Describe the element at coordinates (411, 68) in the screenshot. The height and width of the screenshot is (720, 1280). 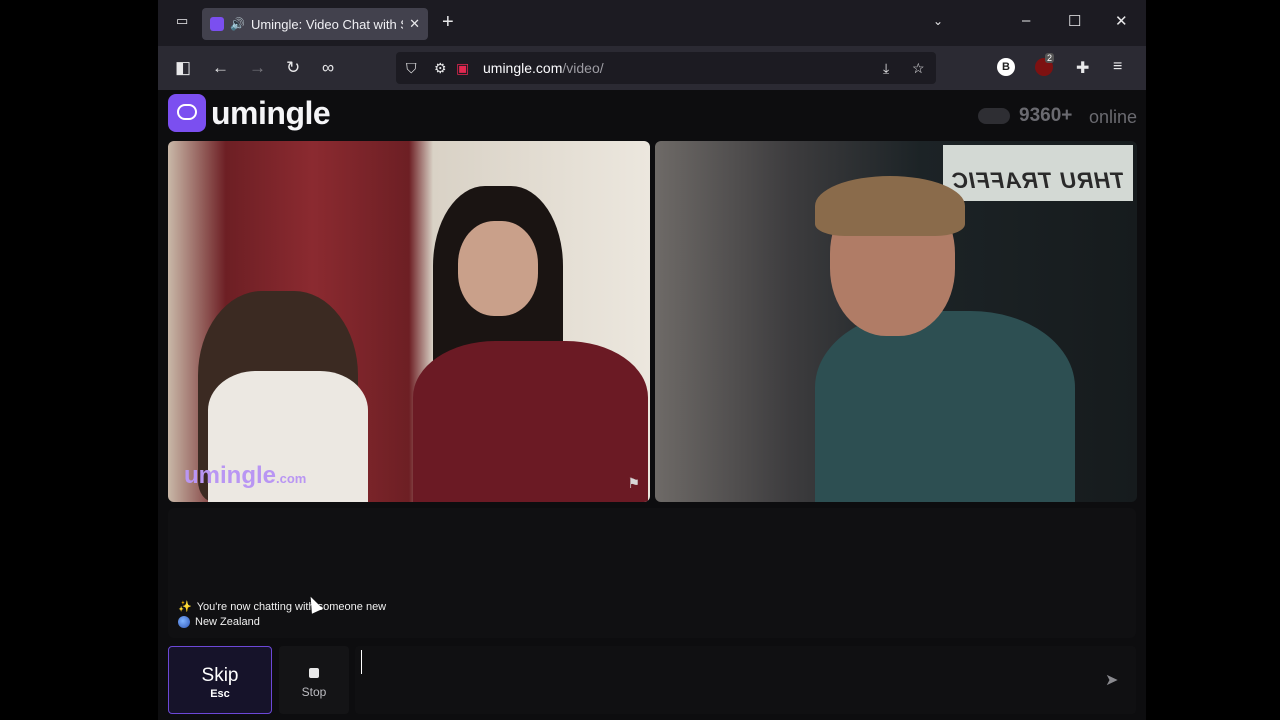
I see `shield-icon: ⛉` at that location.